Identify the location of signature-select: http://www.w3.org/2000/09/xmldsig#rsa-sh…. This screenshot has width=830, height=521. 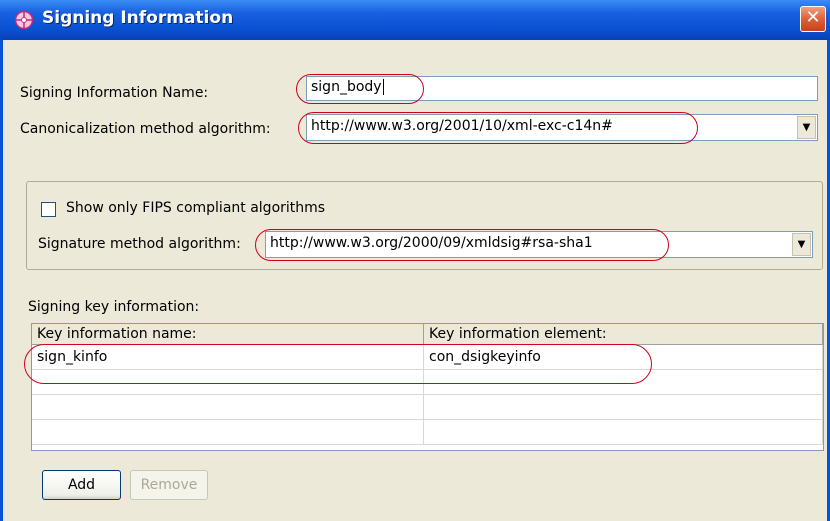
(539, 244).